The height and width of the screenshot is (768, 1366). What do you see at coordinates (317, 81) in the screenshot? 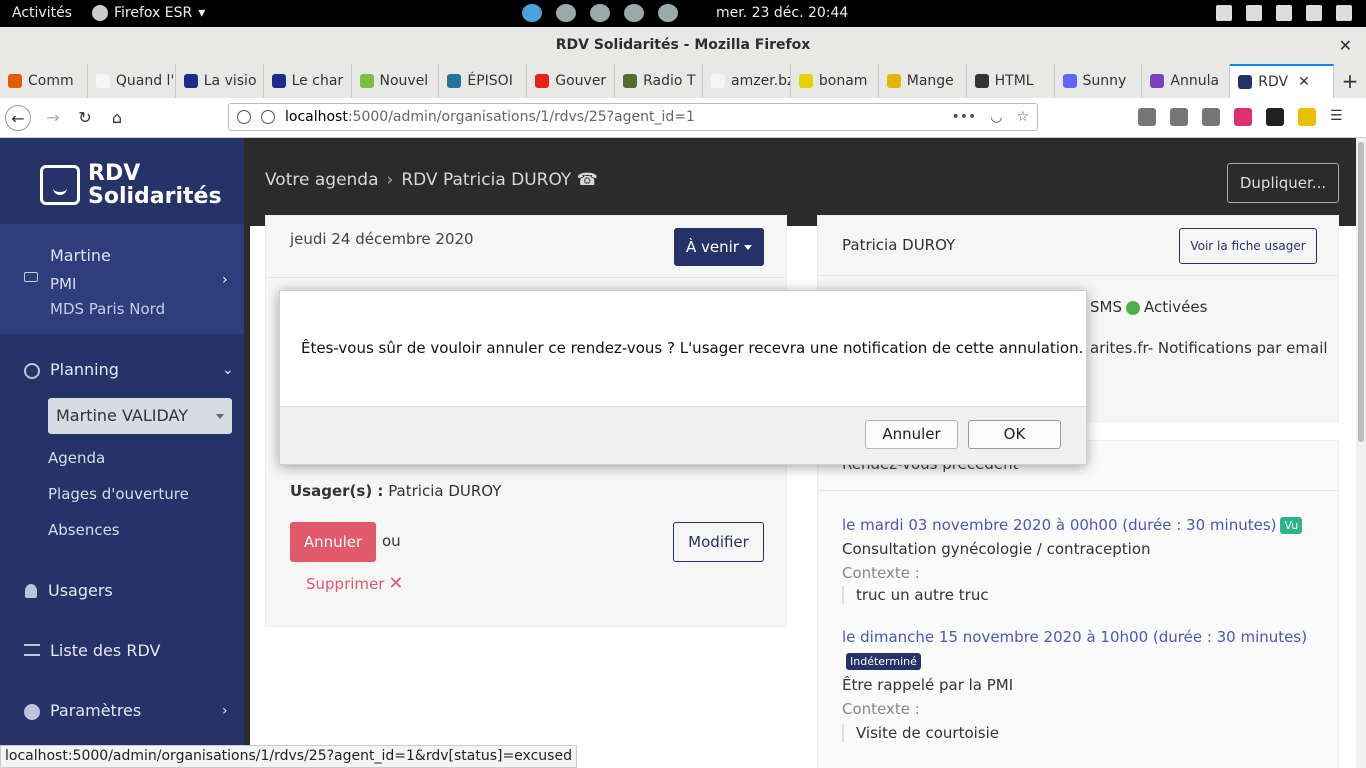
I see `tab-label: Le char` at bounding box center [317, 81].